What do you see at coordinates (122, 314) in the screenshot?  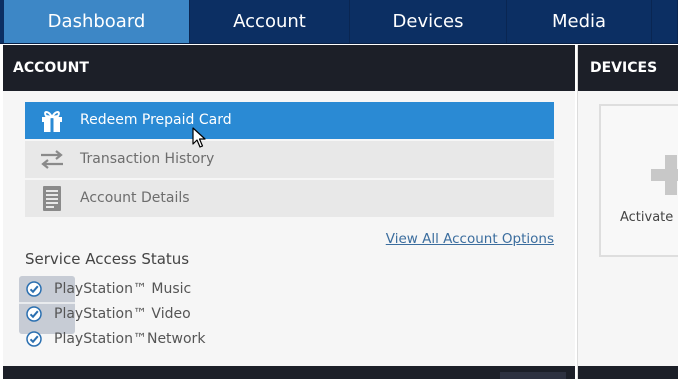 I see `status-item-label: PlayStation™ Video` at bounding box center [122, 314].